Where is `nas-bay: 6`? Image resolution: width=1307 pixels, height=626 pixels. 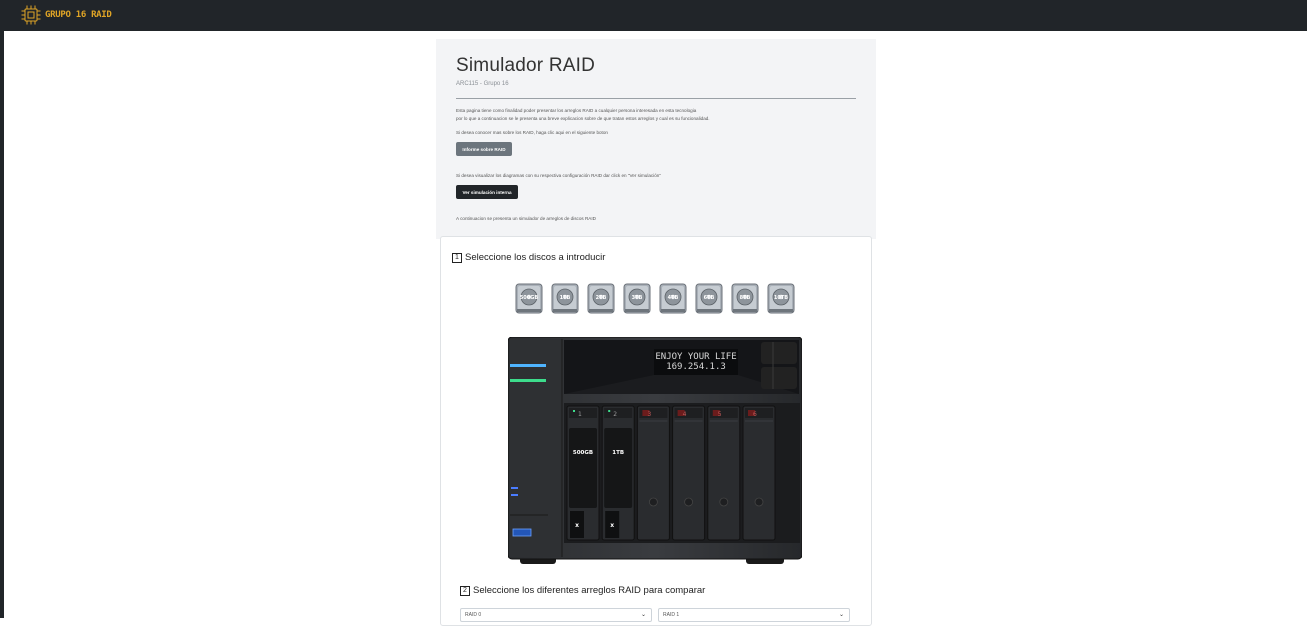 nas-bay: 6 is located at coordinates (759, 473).